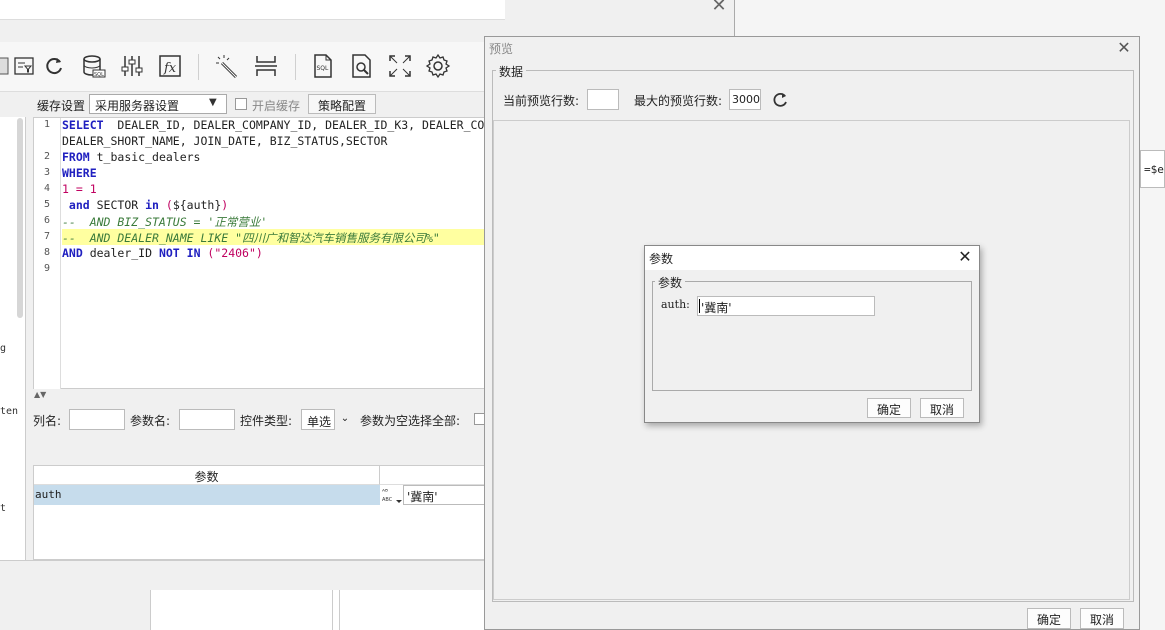  What do you see at coordinates (786, 306) in the screenshot?
I see `auth-input: '冀南'` at bounding box center [786, 306].